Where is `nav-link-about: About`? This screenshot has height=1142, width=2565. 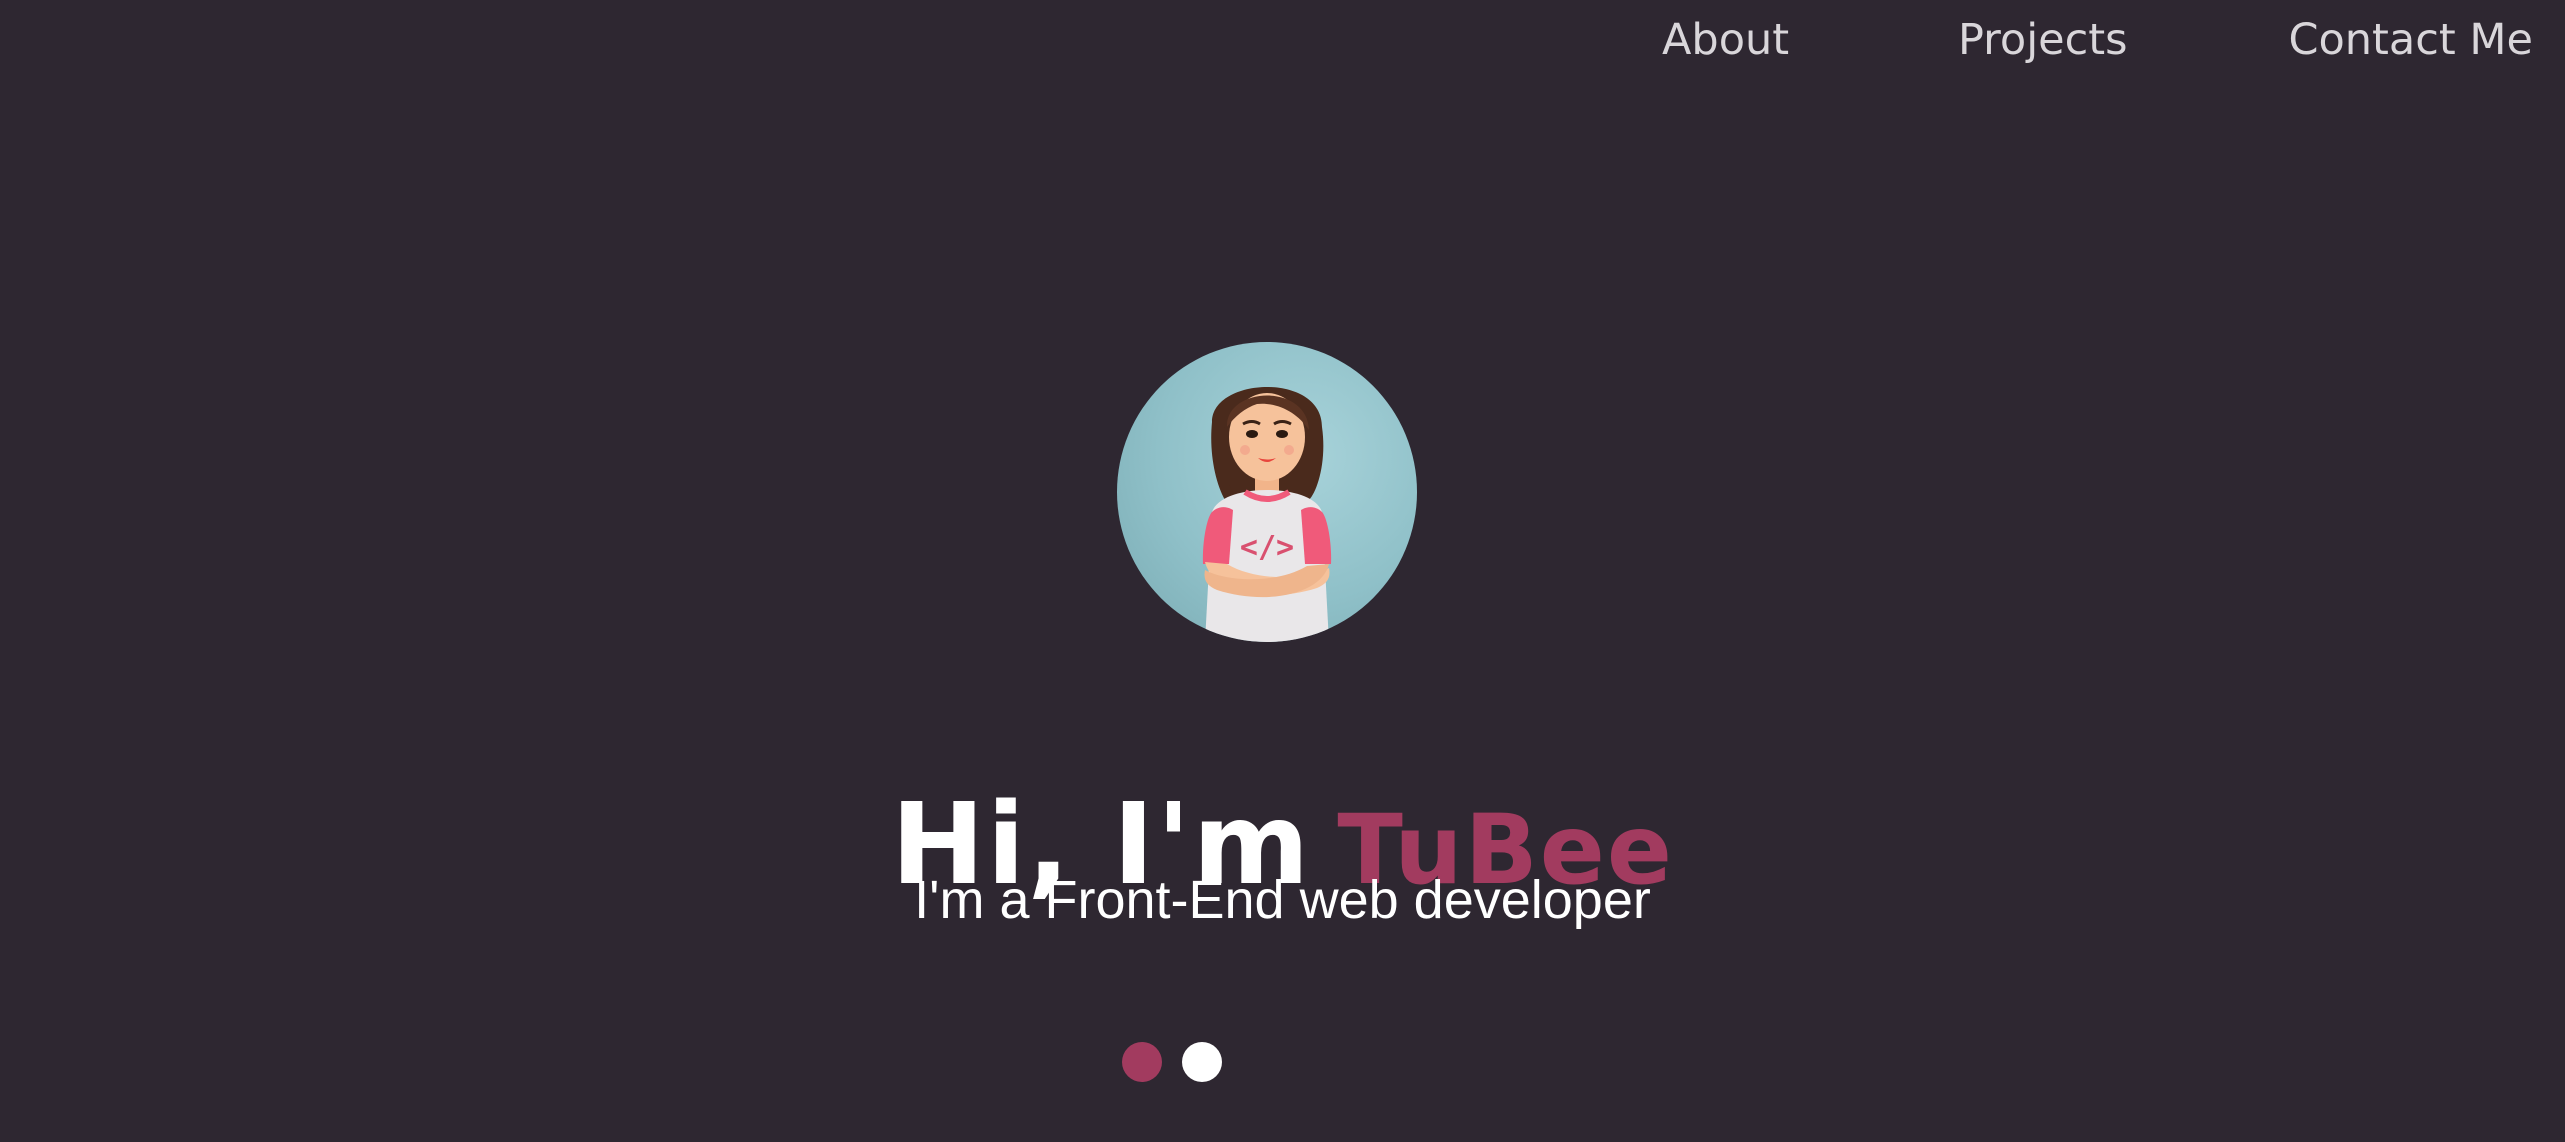
nav-link-about: About is located at coordinates (1725, 40).